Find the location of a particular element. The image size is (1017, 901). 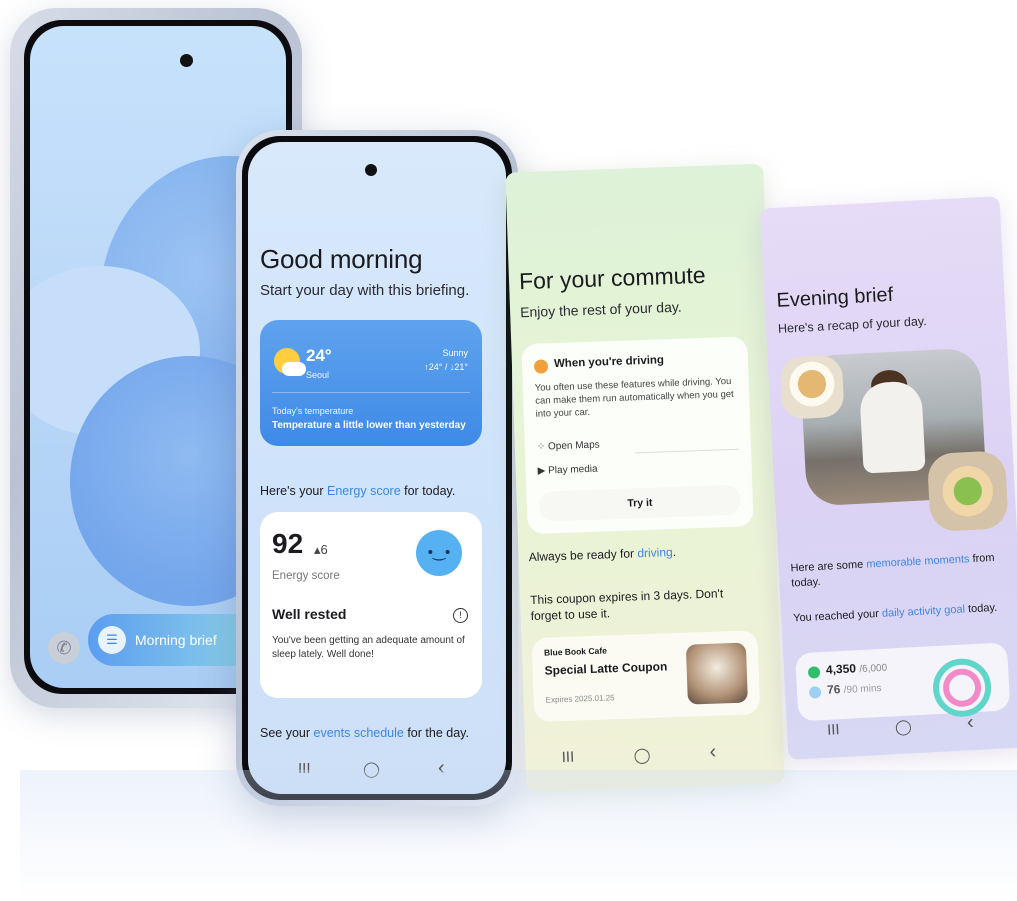

try-it-button: Try it is located at coordinates (640, 503).